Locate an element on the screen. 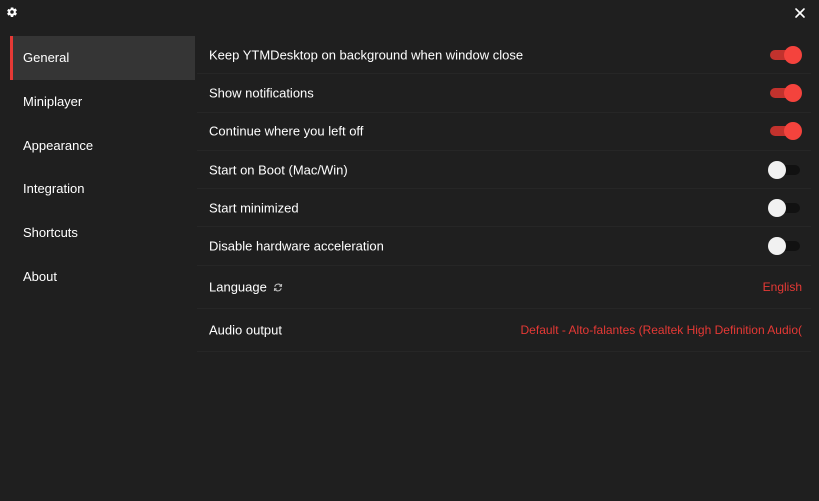  title-bar is located at coordinates (409, 14).